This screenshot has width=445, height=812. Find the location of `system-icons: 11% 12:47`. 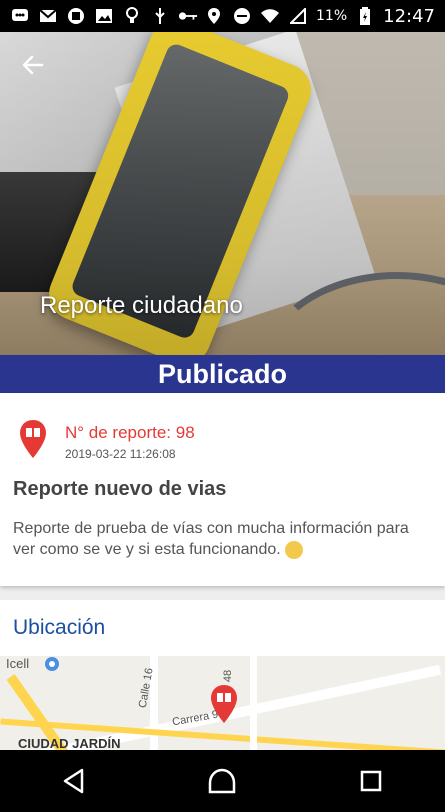

system-icons: 11% 12:47 is located at coordinates (324, 16).